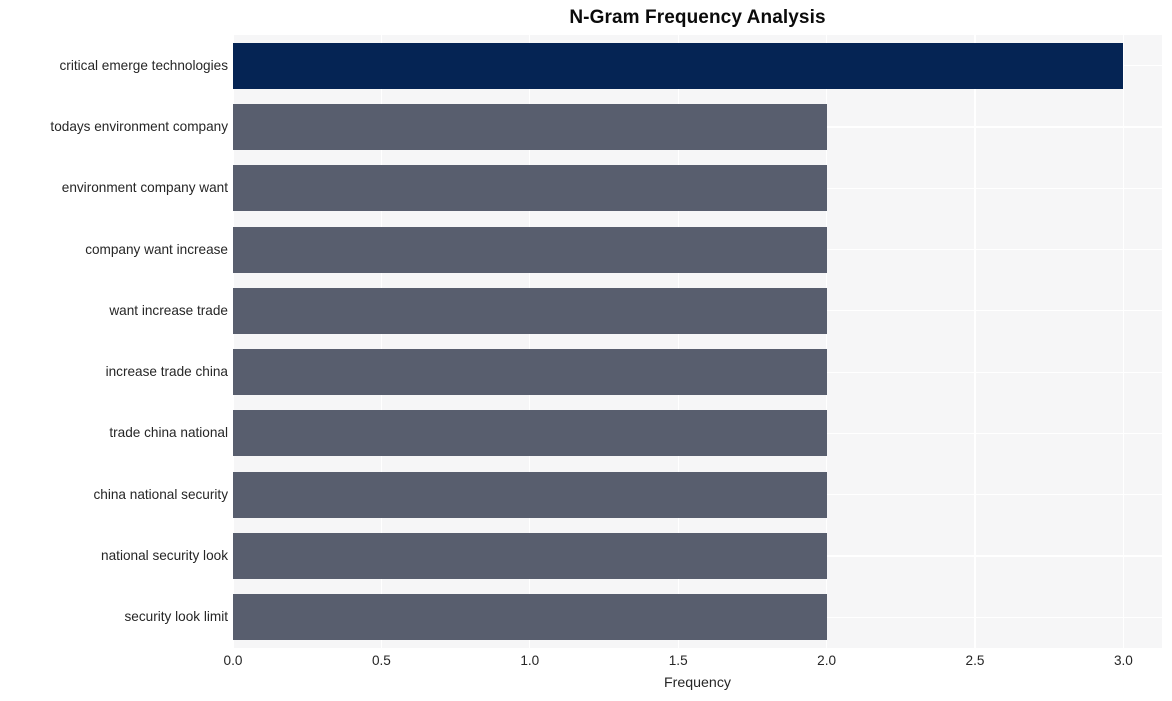  What do you see at coordinates (827, 660) in the screenshot?
I see `x-axis-tick-label: 2.0` at bounding box center [827, 660].